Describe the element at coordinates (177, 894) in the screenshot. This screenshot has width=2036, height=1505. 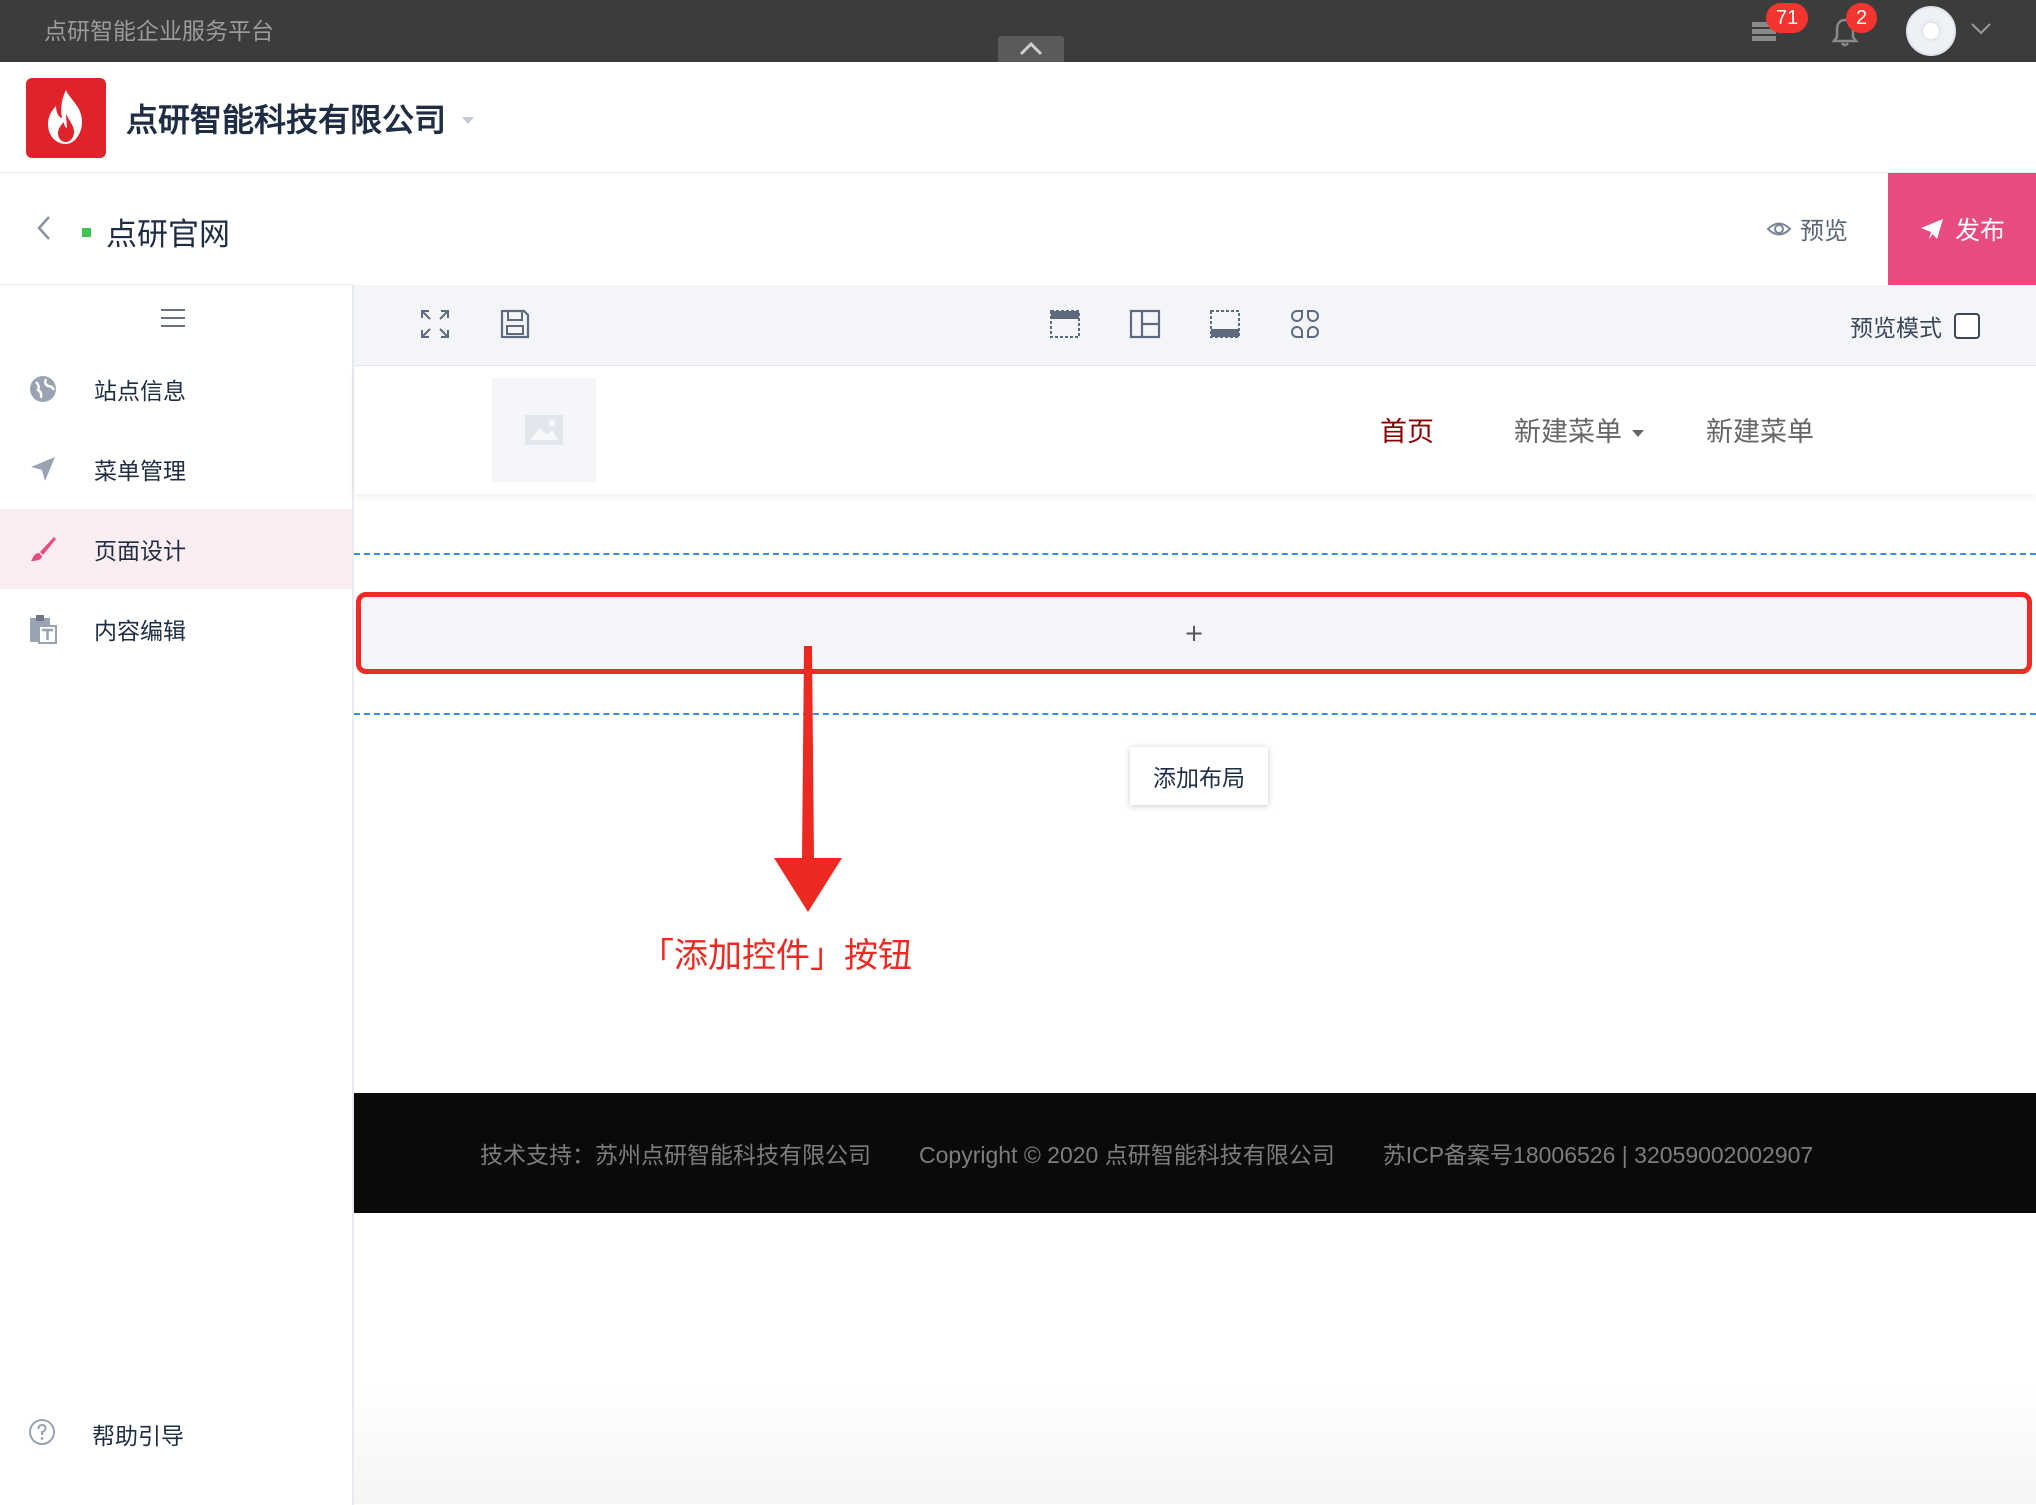
I see `sidebar: 站点信息 菜单管理 页面设计 内容编辑` at that location.